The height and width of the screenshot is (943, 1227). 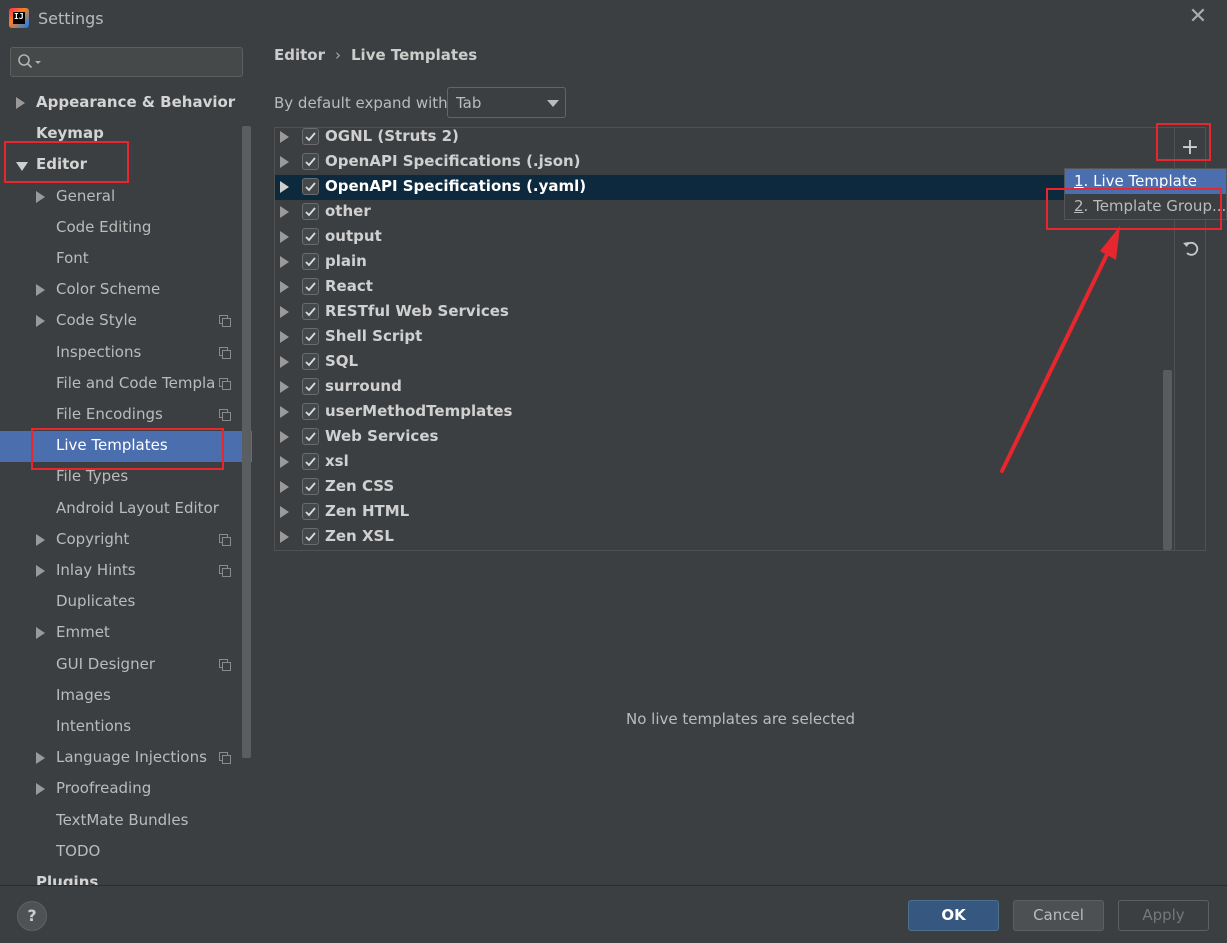 I want to click on cancel-button: Cancel, so click(x=1058, y=915).